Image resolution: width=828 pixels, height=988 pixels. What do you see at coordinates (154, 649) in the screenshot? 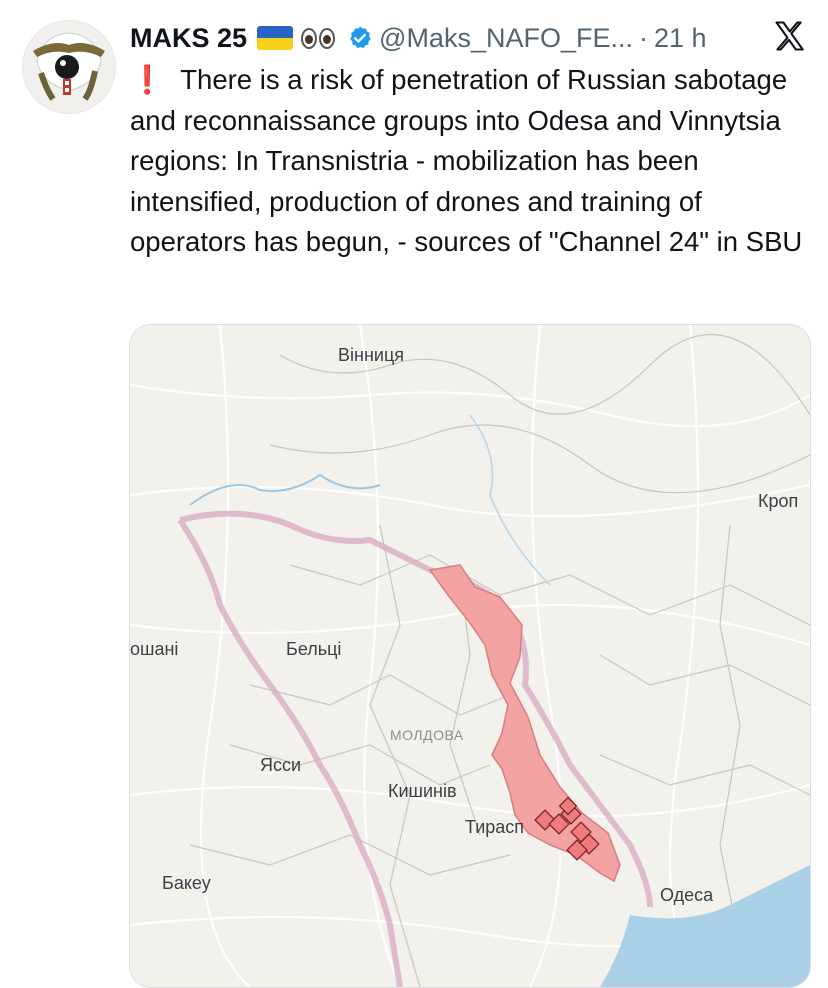
I see `label-botosani: ошані` at bounding box center [154, 649].